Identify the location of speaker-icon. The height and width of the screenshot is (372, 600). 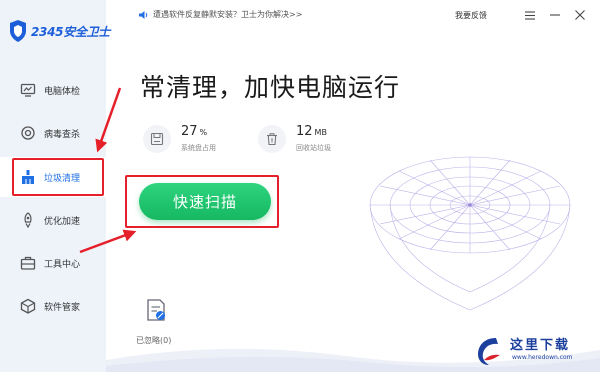
(143, 14).